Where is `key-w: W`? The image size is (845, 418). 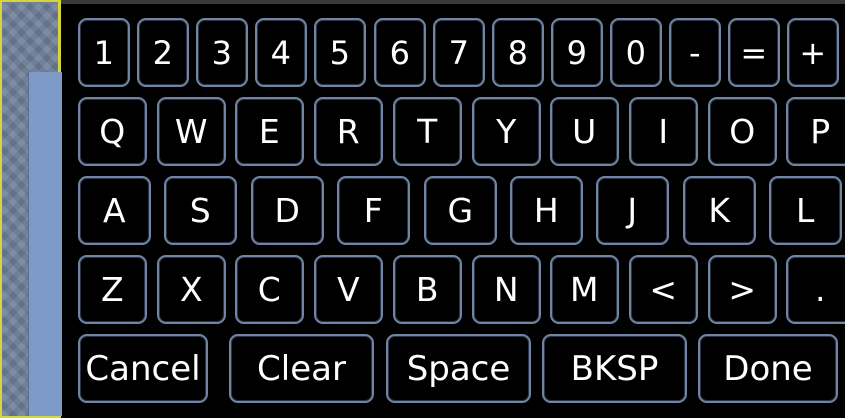
key-w: W is located at coordinates (191, 131).